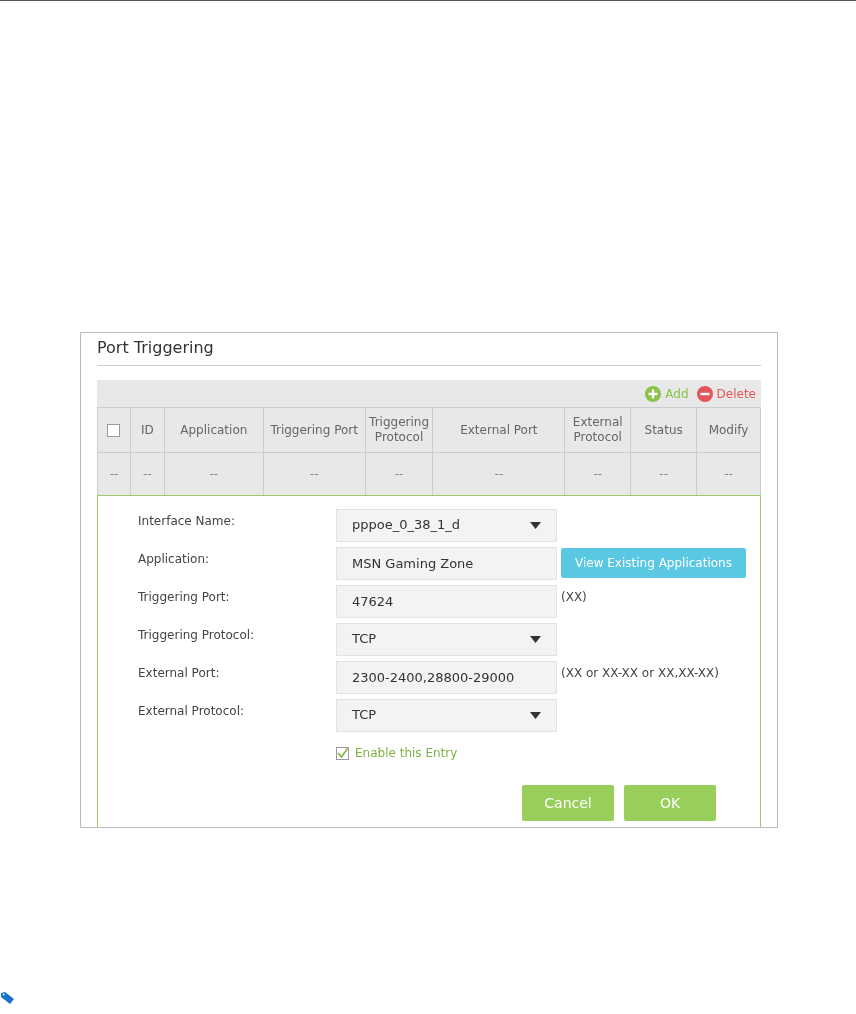 The image size is (856, 1014). Describe the element at coordinates (640, 673) in the screenshot. I see `format-hint: (XX or XX-XX or XX,XX-XX)` at that location.